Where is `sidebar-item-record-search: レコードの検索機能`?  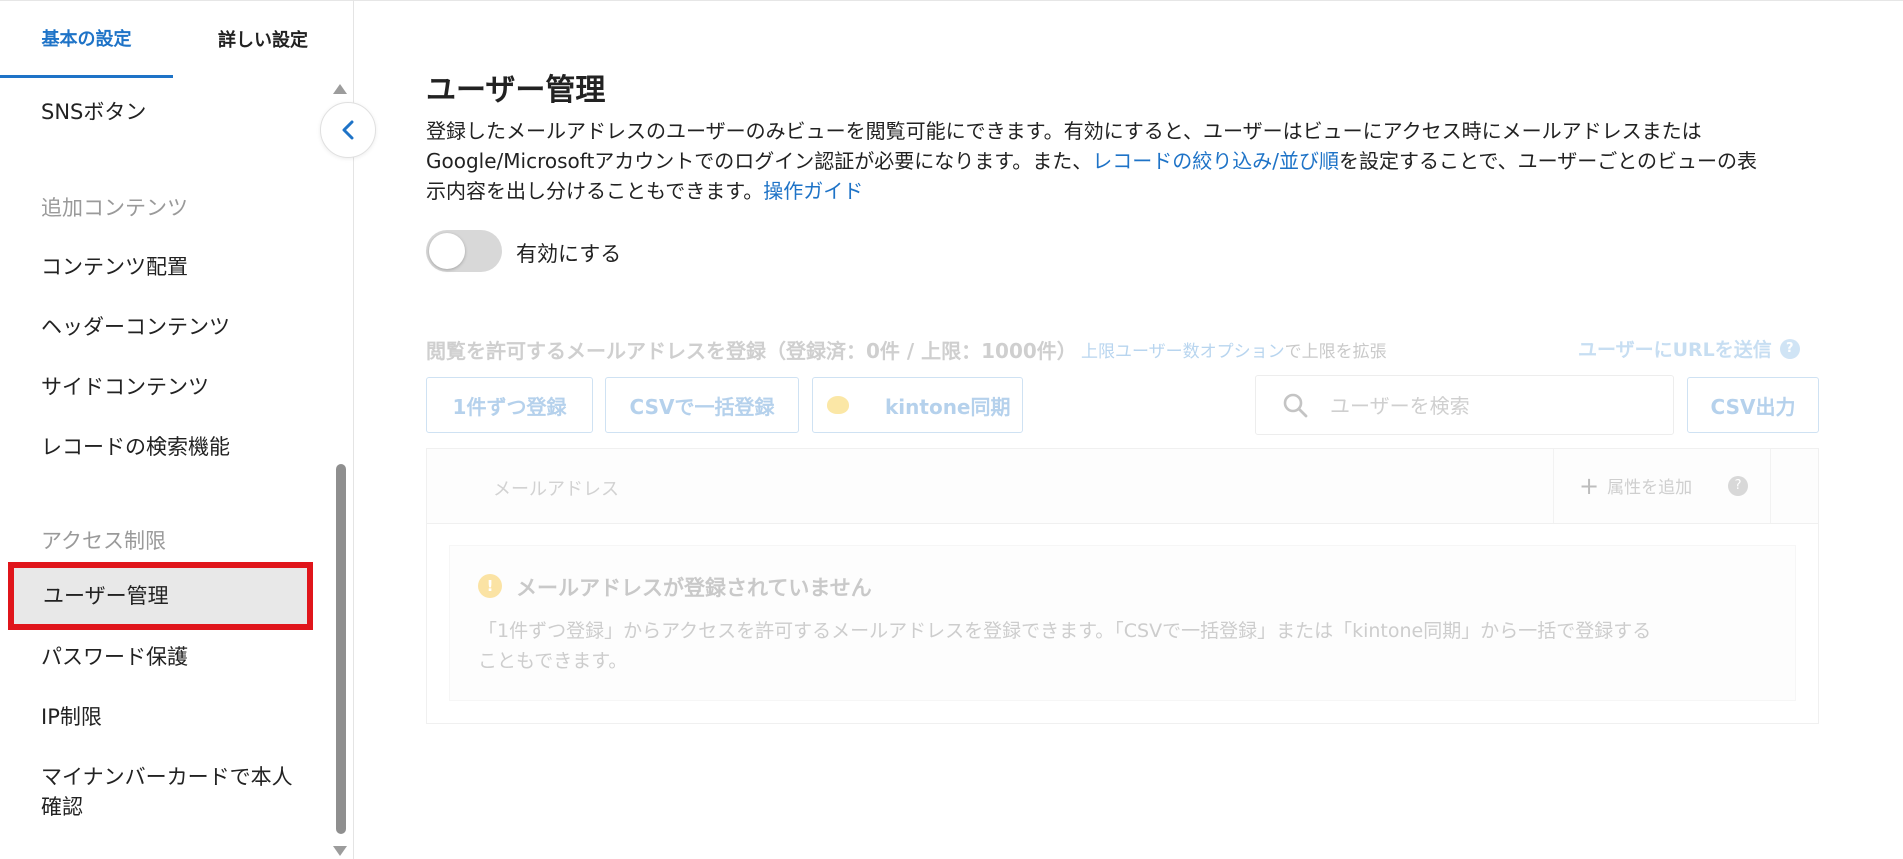
sidebar-item-record-search: レコードの検索機能 is located at coordinates (135, 447).